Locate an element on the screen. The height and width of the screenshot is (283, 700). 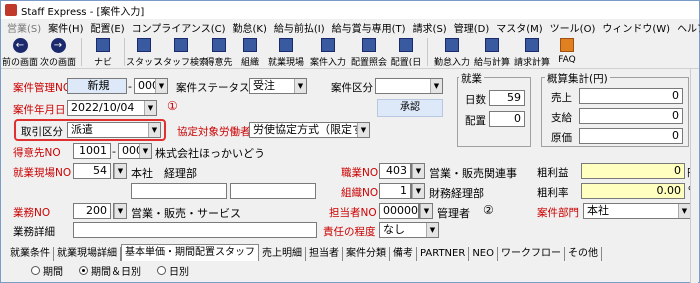
worksite-select: ▼ is located at coordinates (120, 171).